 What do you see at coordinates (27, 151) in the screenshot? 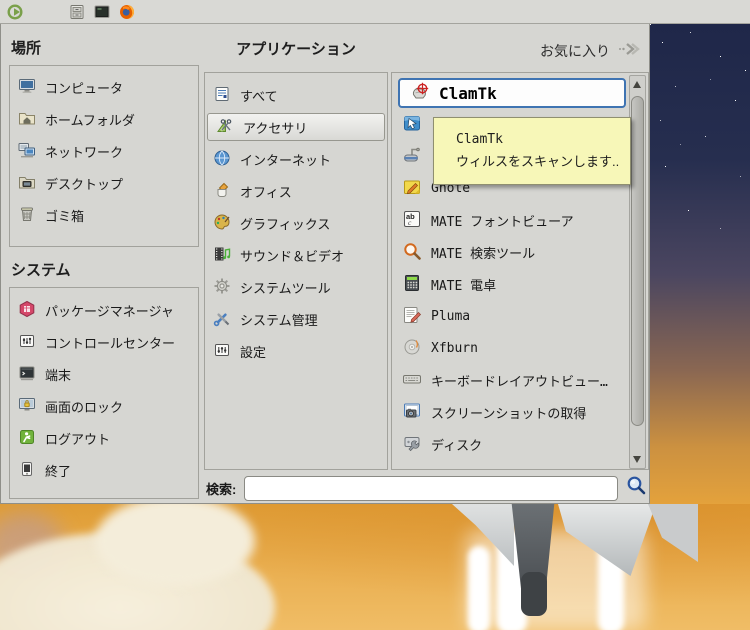
I see `network-icon` at bounding box center [27, 151].